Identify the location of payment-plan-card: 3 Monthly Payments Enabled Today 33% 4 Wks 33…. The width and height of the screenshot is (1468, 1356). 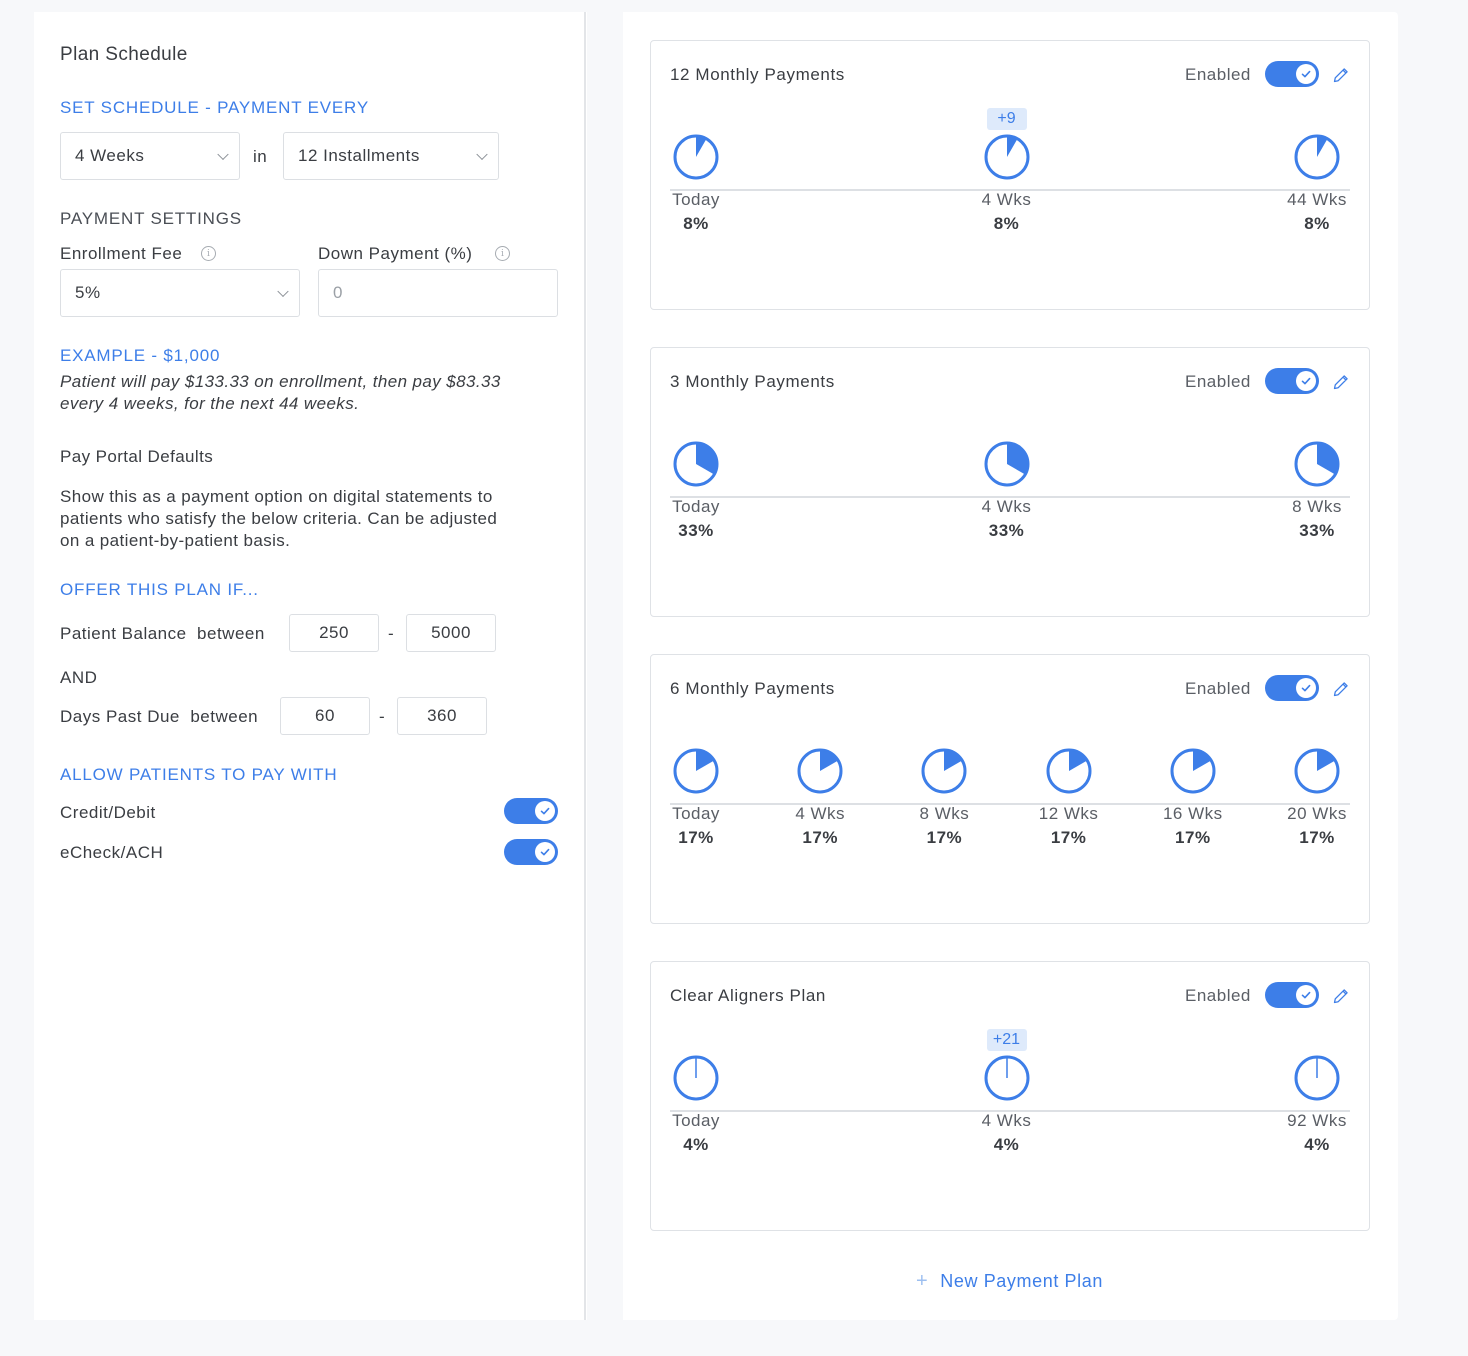
(1010, 482).